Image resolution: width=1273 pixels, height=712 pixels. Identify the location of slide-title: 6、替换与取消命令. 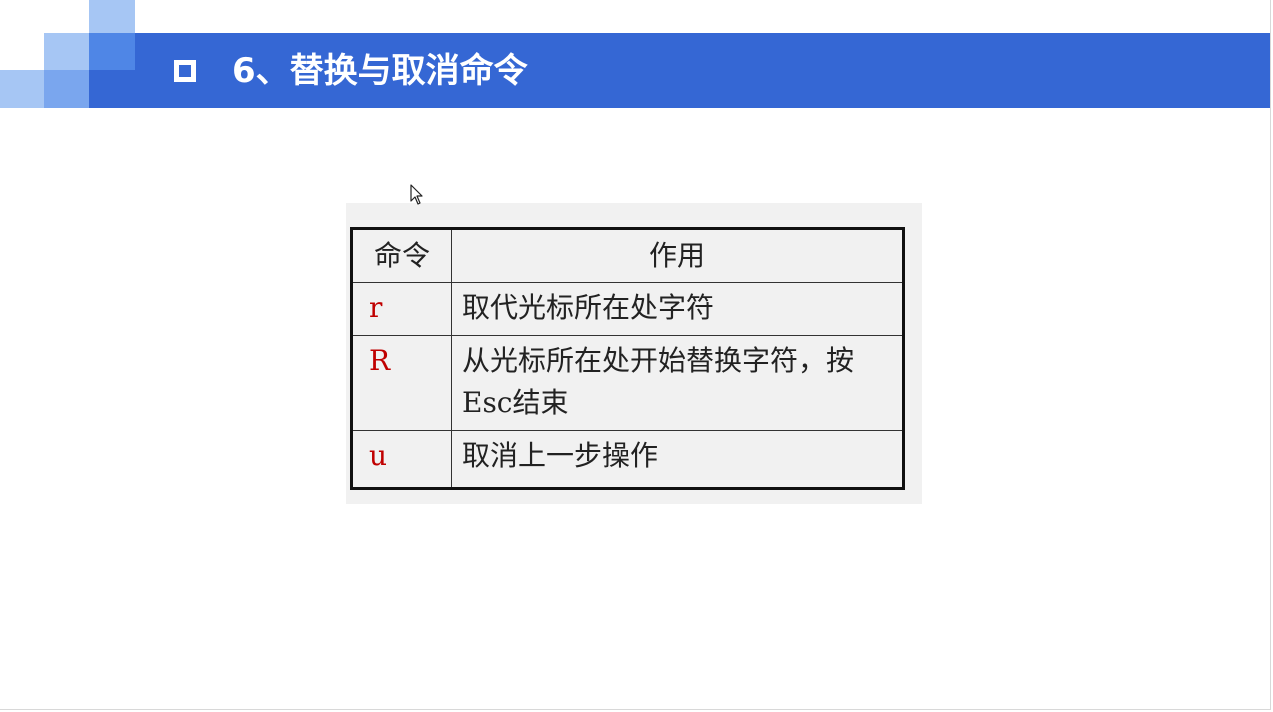
(380, 71).